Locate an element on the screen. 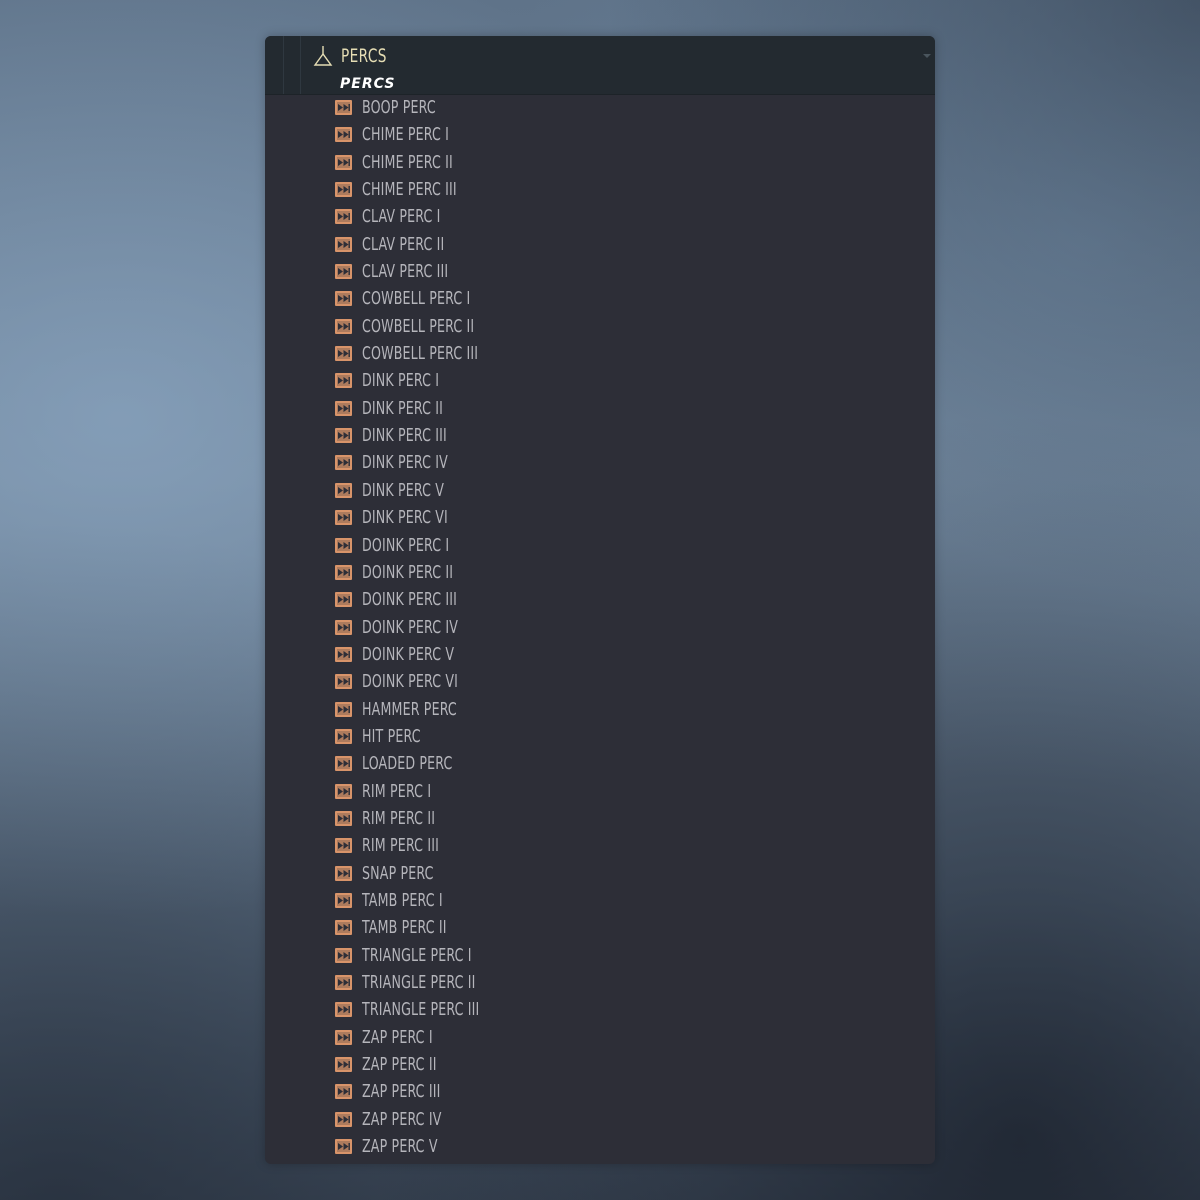 The height and width of the screenshot is (1200, 1200). list-item: LOADED PERC is located at coordinates (600, 763).